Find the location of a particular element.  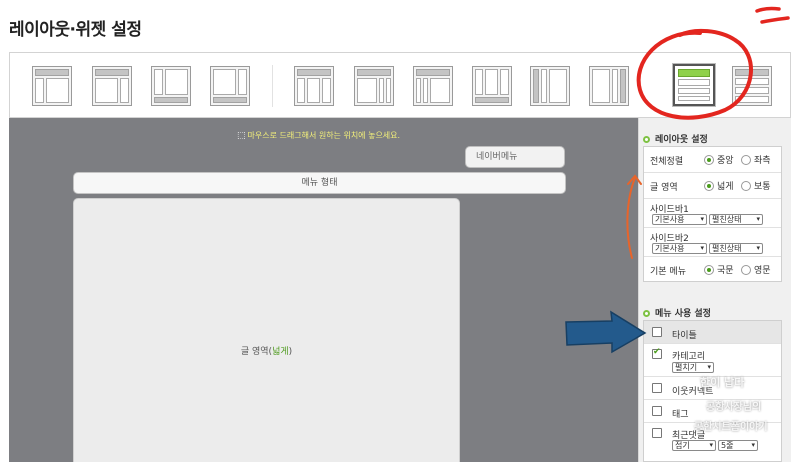

title-checkbox is located at coordinates (657, 332).